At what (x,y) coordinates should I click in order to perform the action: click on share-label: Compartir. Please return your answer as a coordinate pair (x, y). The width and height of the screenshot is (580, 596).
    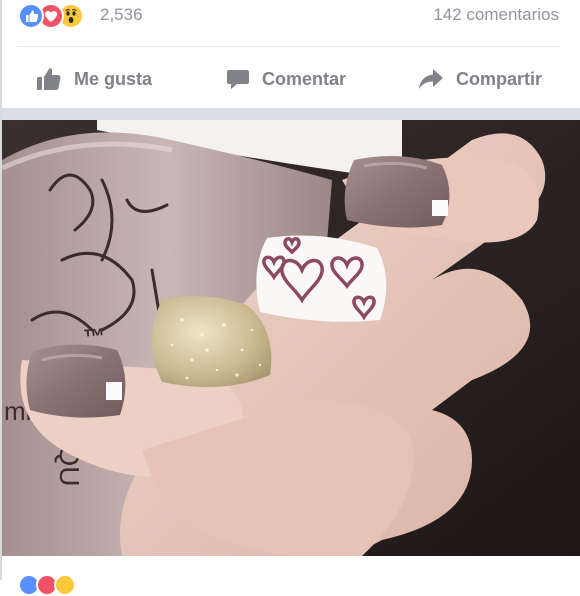
    Looking at the image, I should click on (499, 78).